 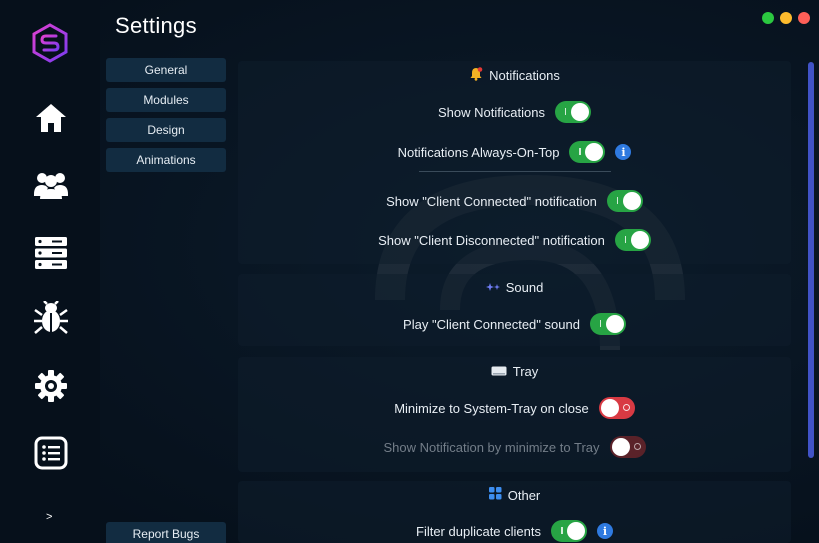 What do you see at coordinates (491, 112) in the screenshot?
I see `setting-label: Show Notifications` at bounding box center [491, 112].